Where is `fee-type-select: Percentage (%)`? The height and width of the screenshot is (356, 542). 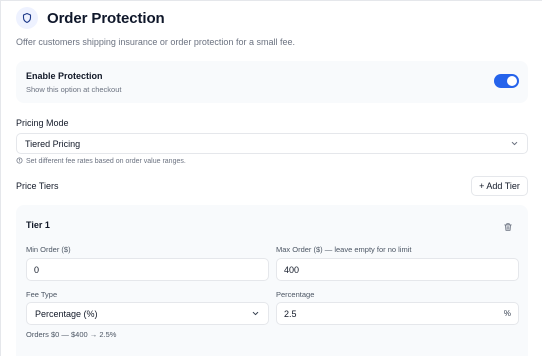 fee-type-select: Percentage (%) is located at coordinates (147, 313).